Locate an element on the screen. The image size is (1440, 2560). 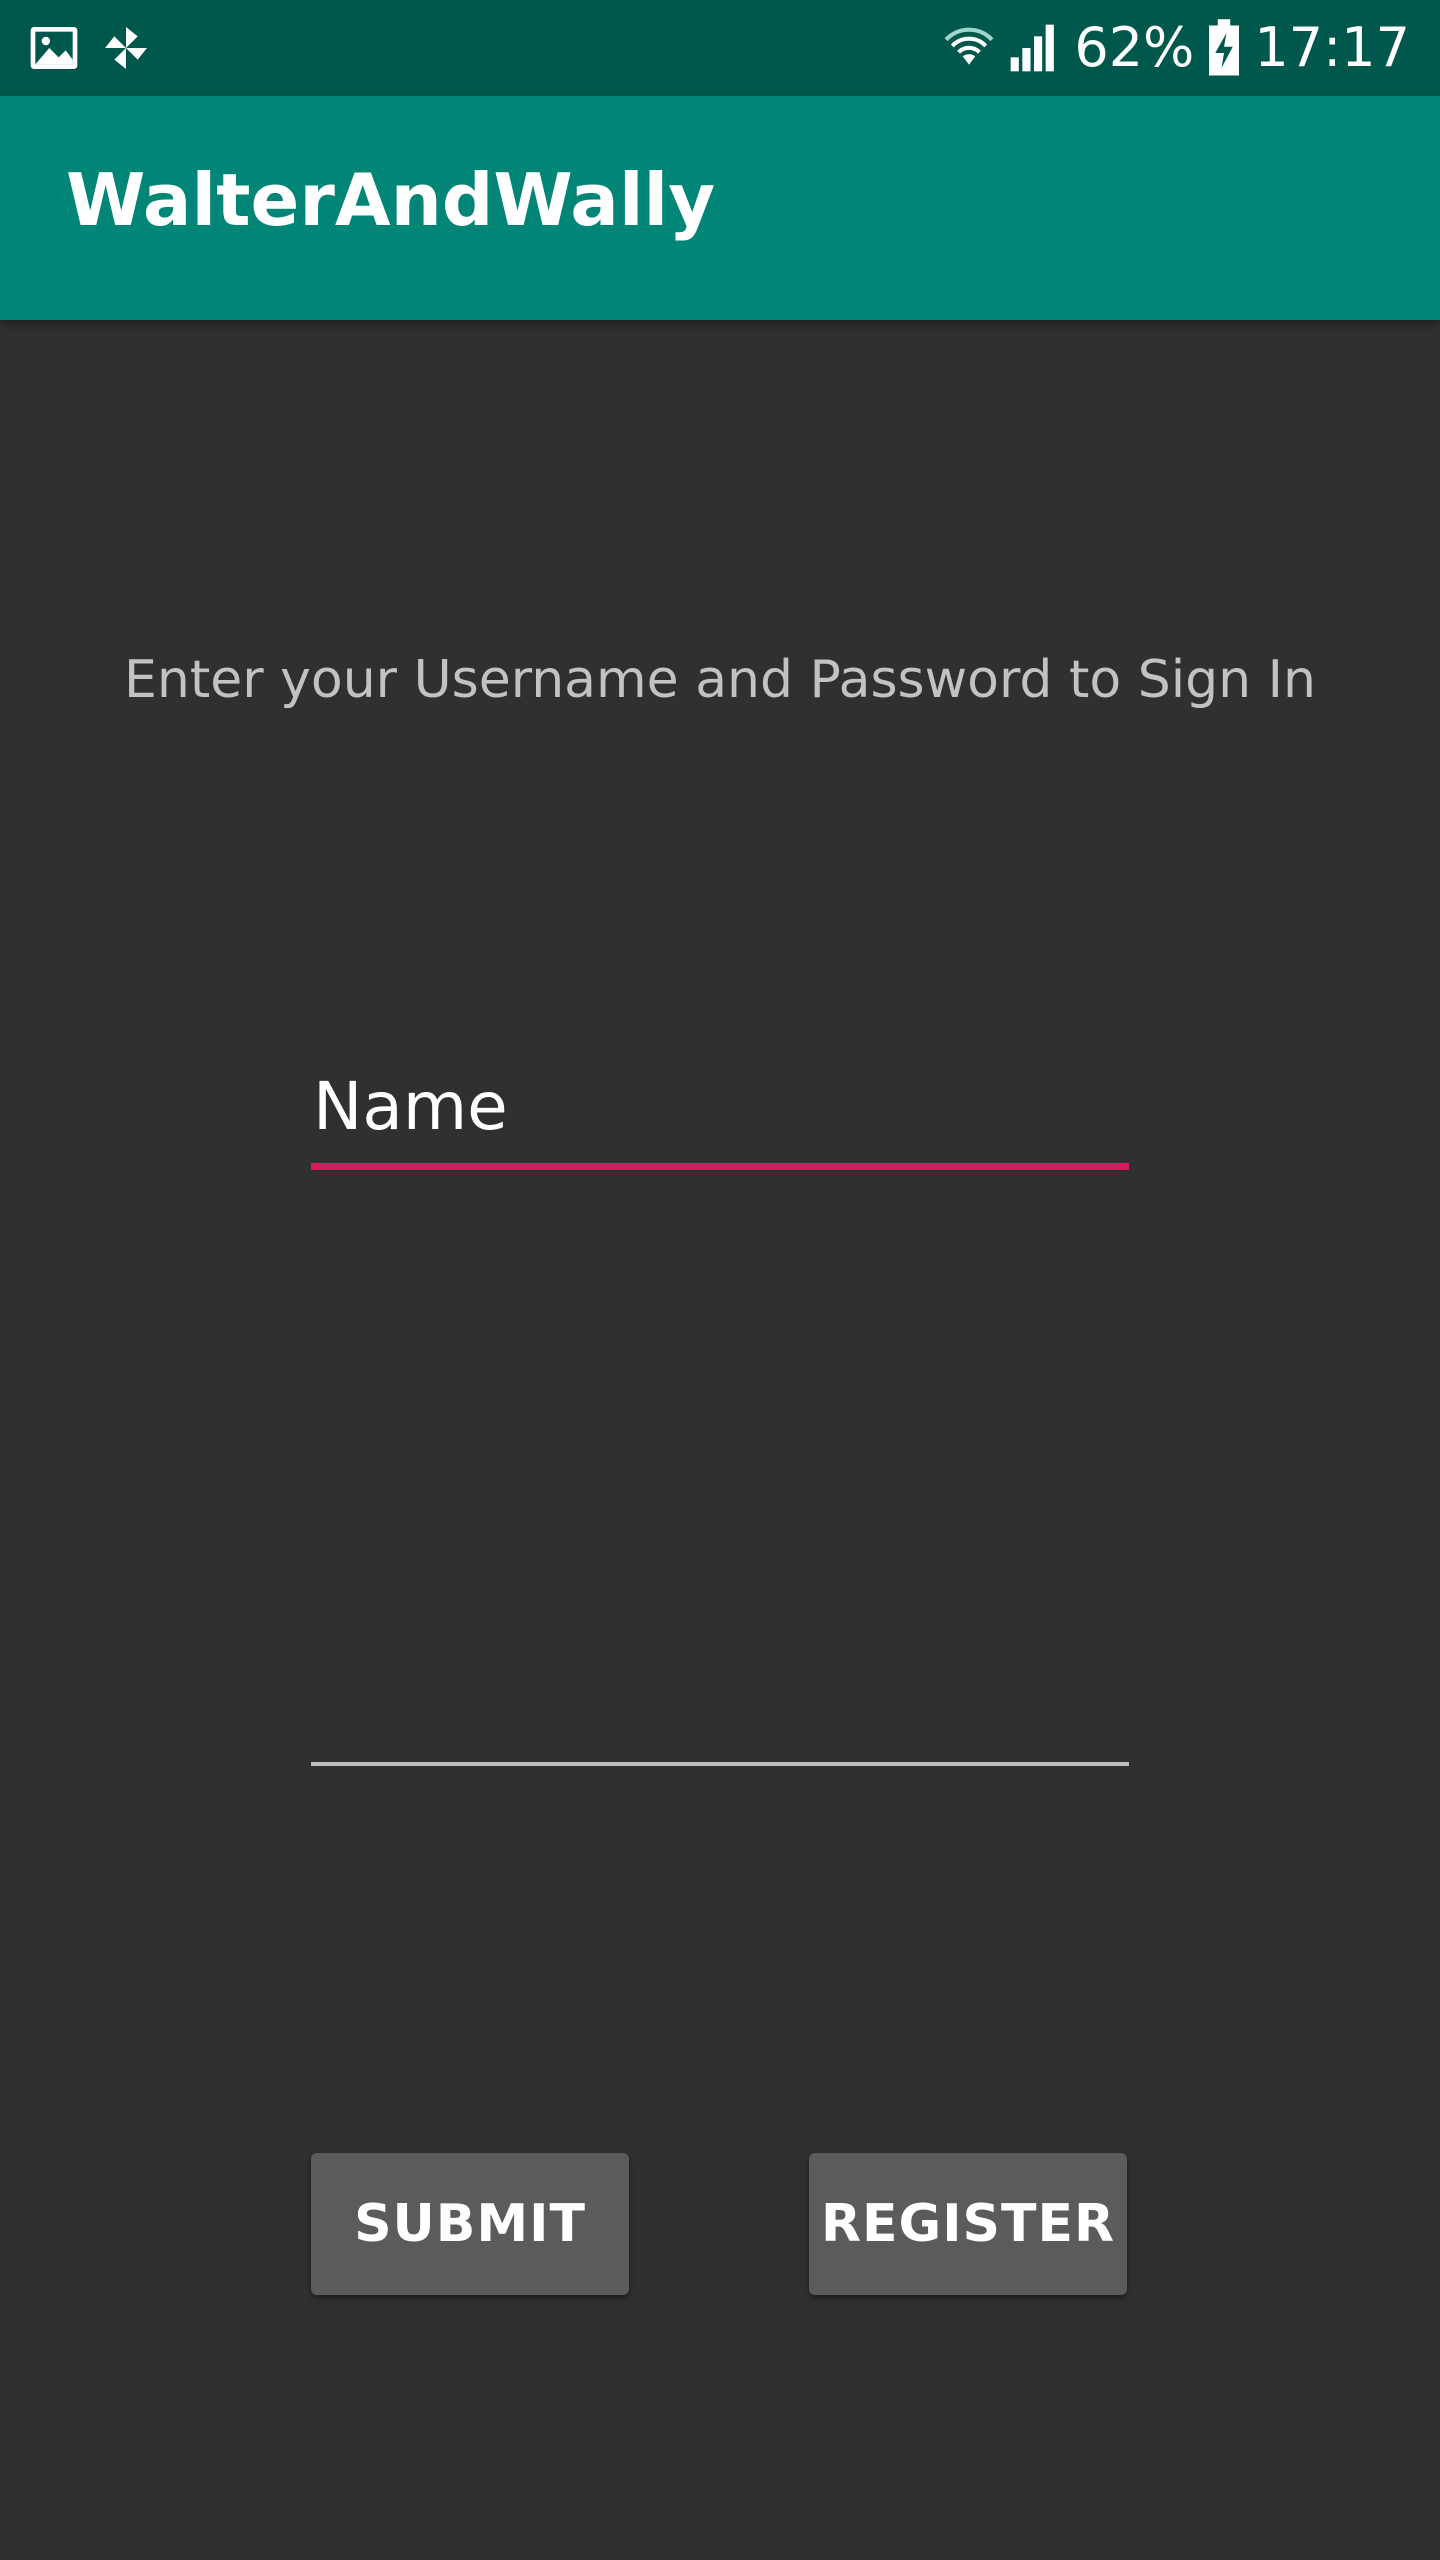
clock: 17:17 is located at coordinates (1332, 47).